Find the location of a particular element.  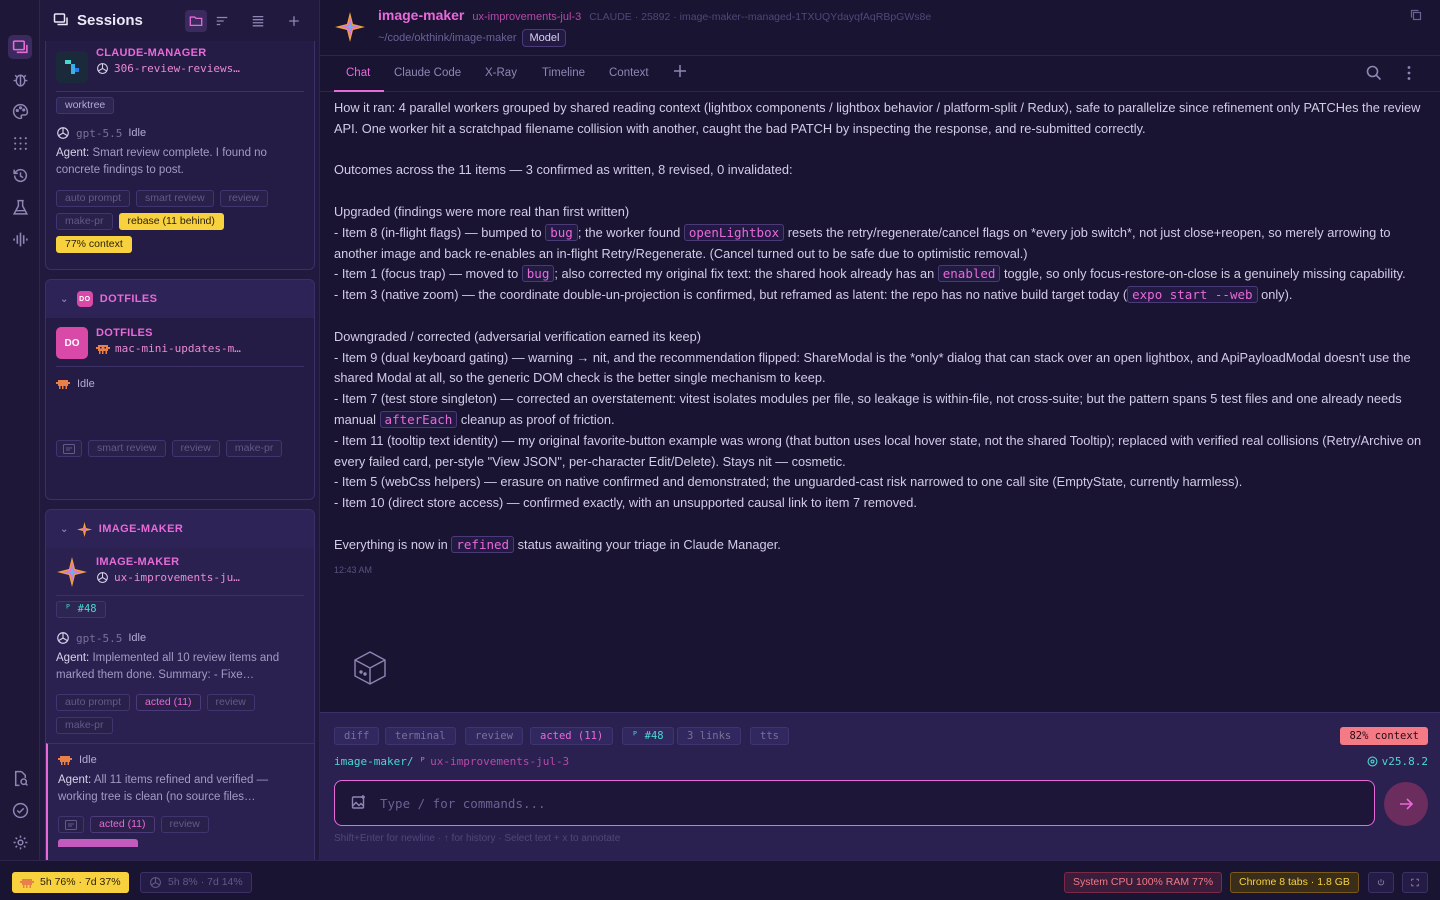

diff-chip: diff is located at coordinates (357, 736).